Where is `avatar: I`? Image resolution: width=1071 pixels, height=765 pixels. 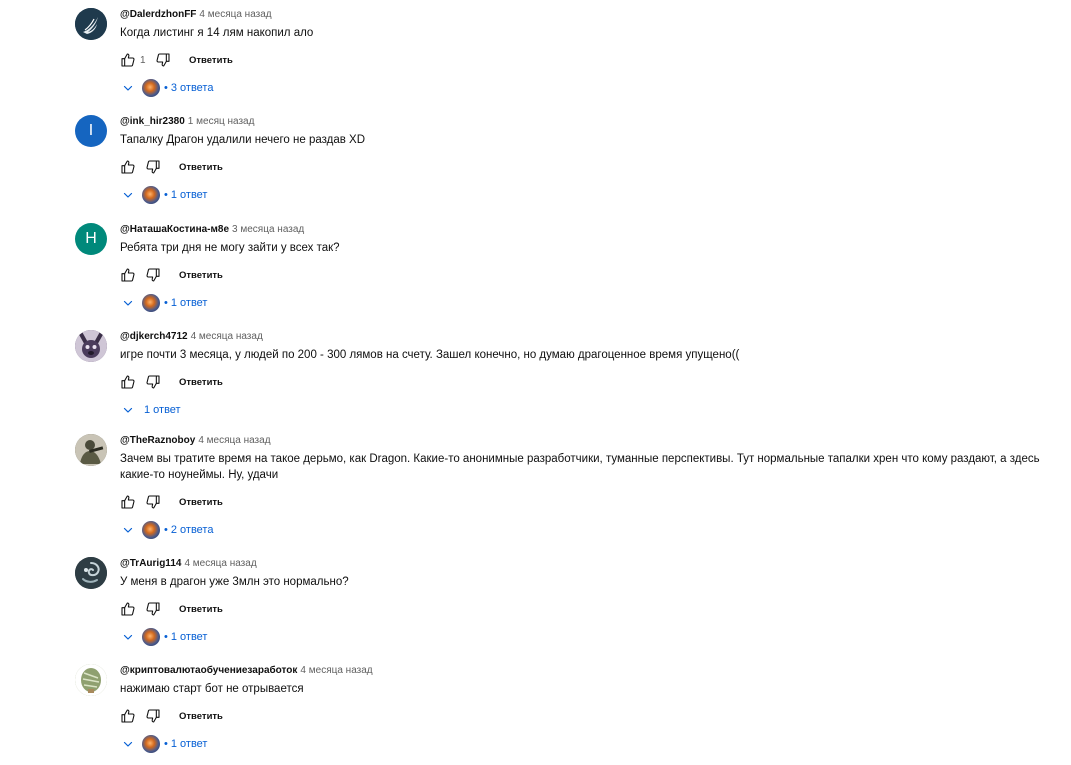
avatar: I is located at coordinates (91, 131).